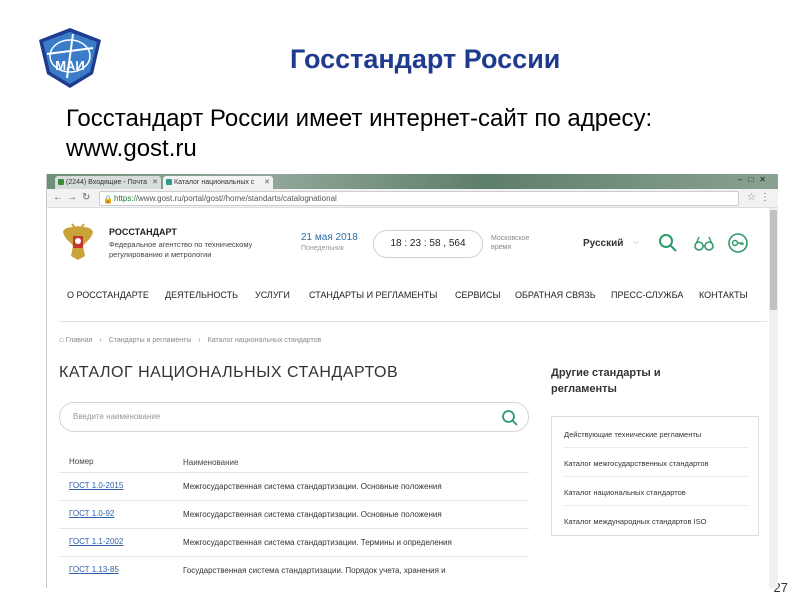 The image size is (800, 600). I want to click on reload-icon: ↻, so click(86, 197).